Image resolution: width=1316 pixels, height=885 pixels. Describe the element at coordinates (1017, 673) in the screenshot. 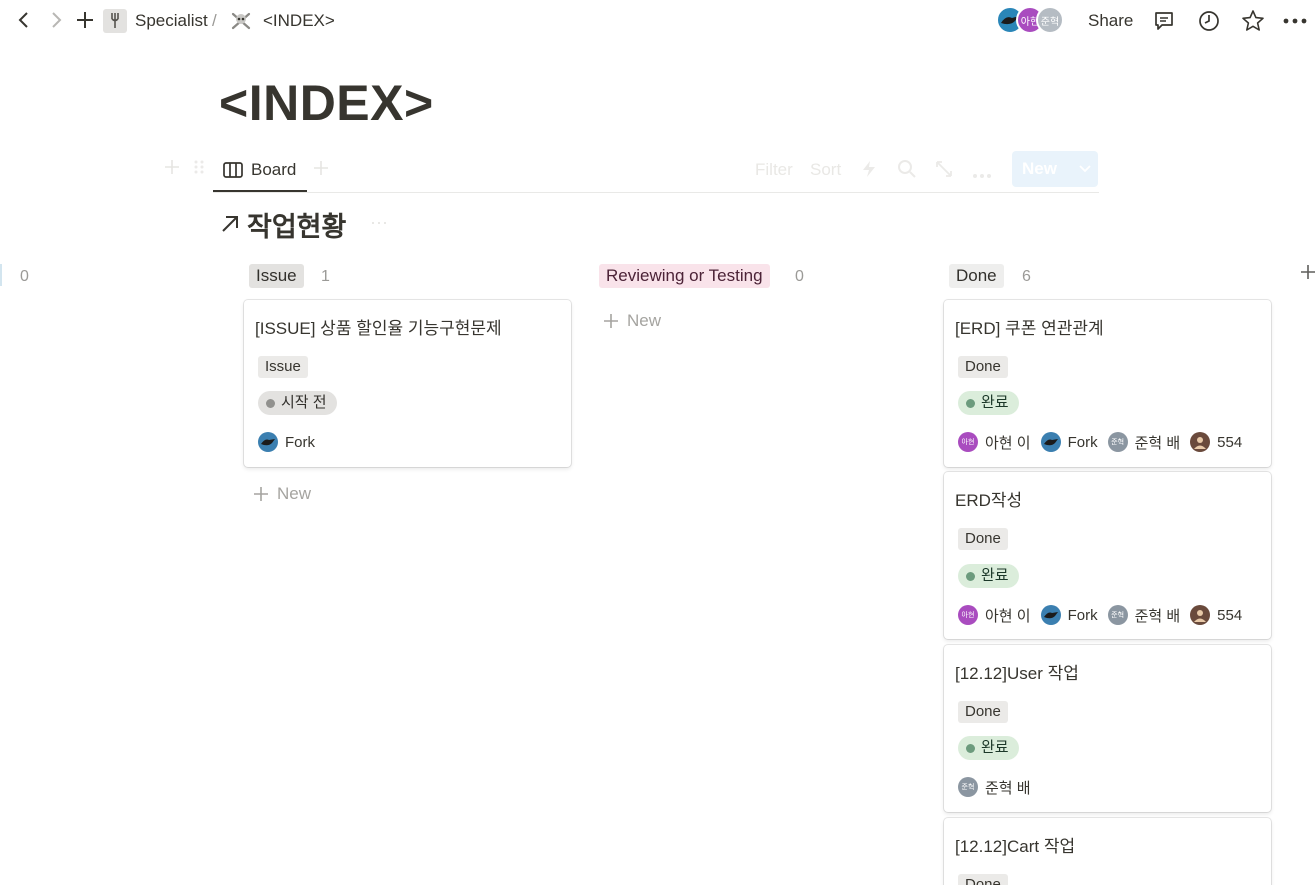

I see `card-title: [12.12]User 작업` at that location.